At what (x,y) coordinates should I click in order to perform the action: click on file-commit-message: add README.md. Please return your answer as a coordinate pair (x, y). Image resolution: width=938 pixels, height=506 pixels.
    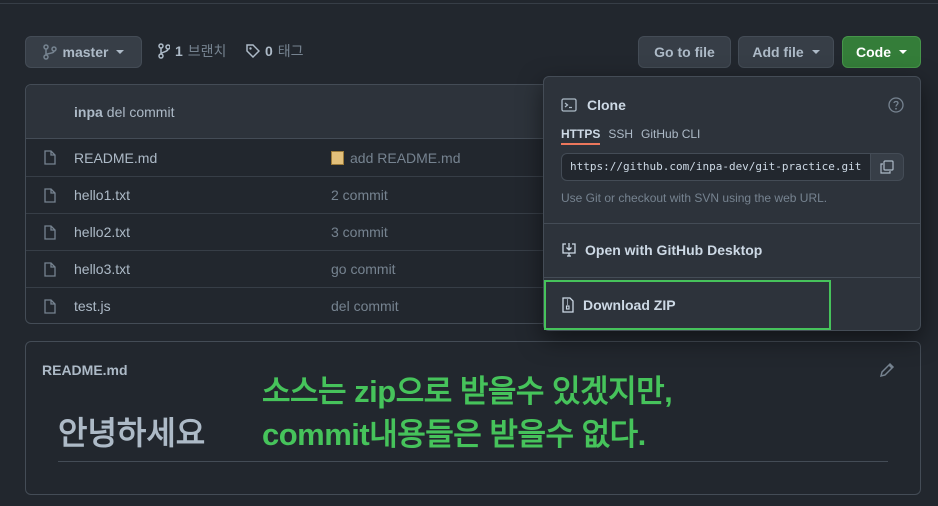
    Looking at the image, I should click on (395, 158).